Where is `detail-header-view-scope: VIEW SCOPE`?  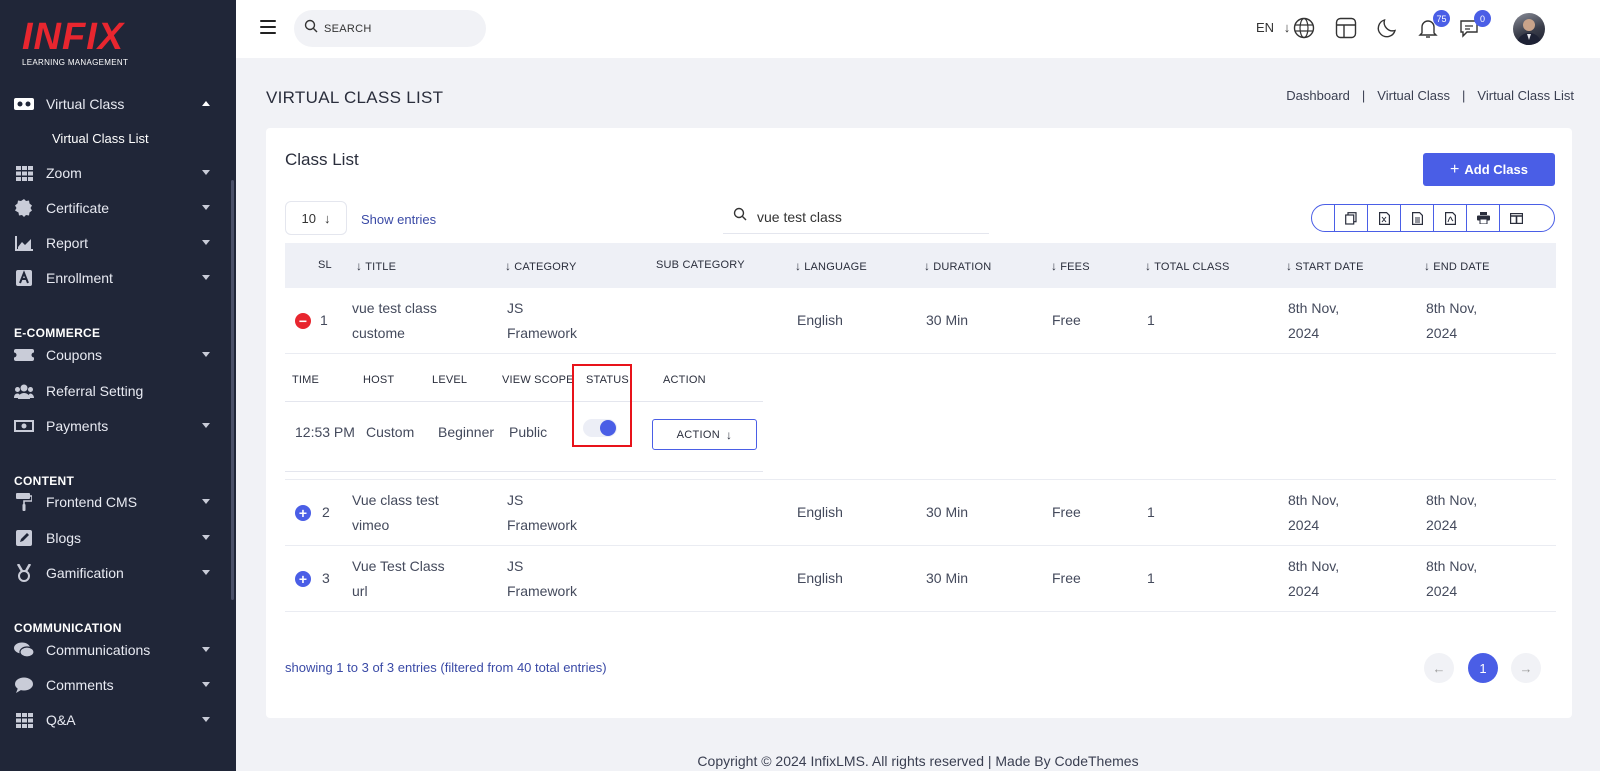
detail-header-view-scope: VIEW SCOPE is located at coordinates (538, 380).